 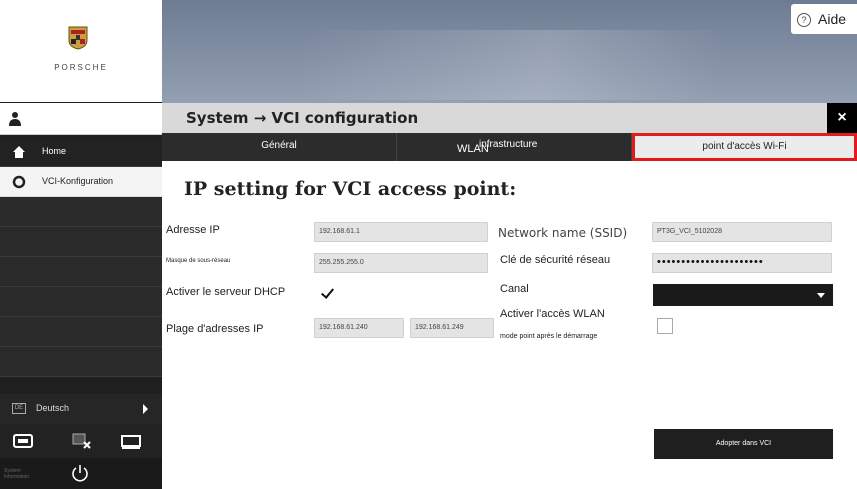 What do you see at coordinates (19, 408) in the screenshot?
I see `language-flag-icon: DE` at bounding box center [19, 408].